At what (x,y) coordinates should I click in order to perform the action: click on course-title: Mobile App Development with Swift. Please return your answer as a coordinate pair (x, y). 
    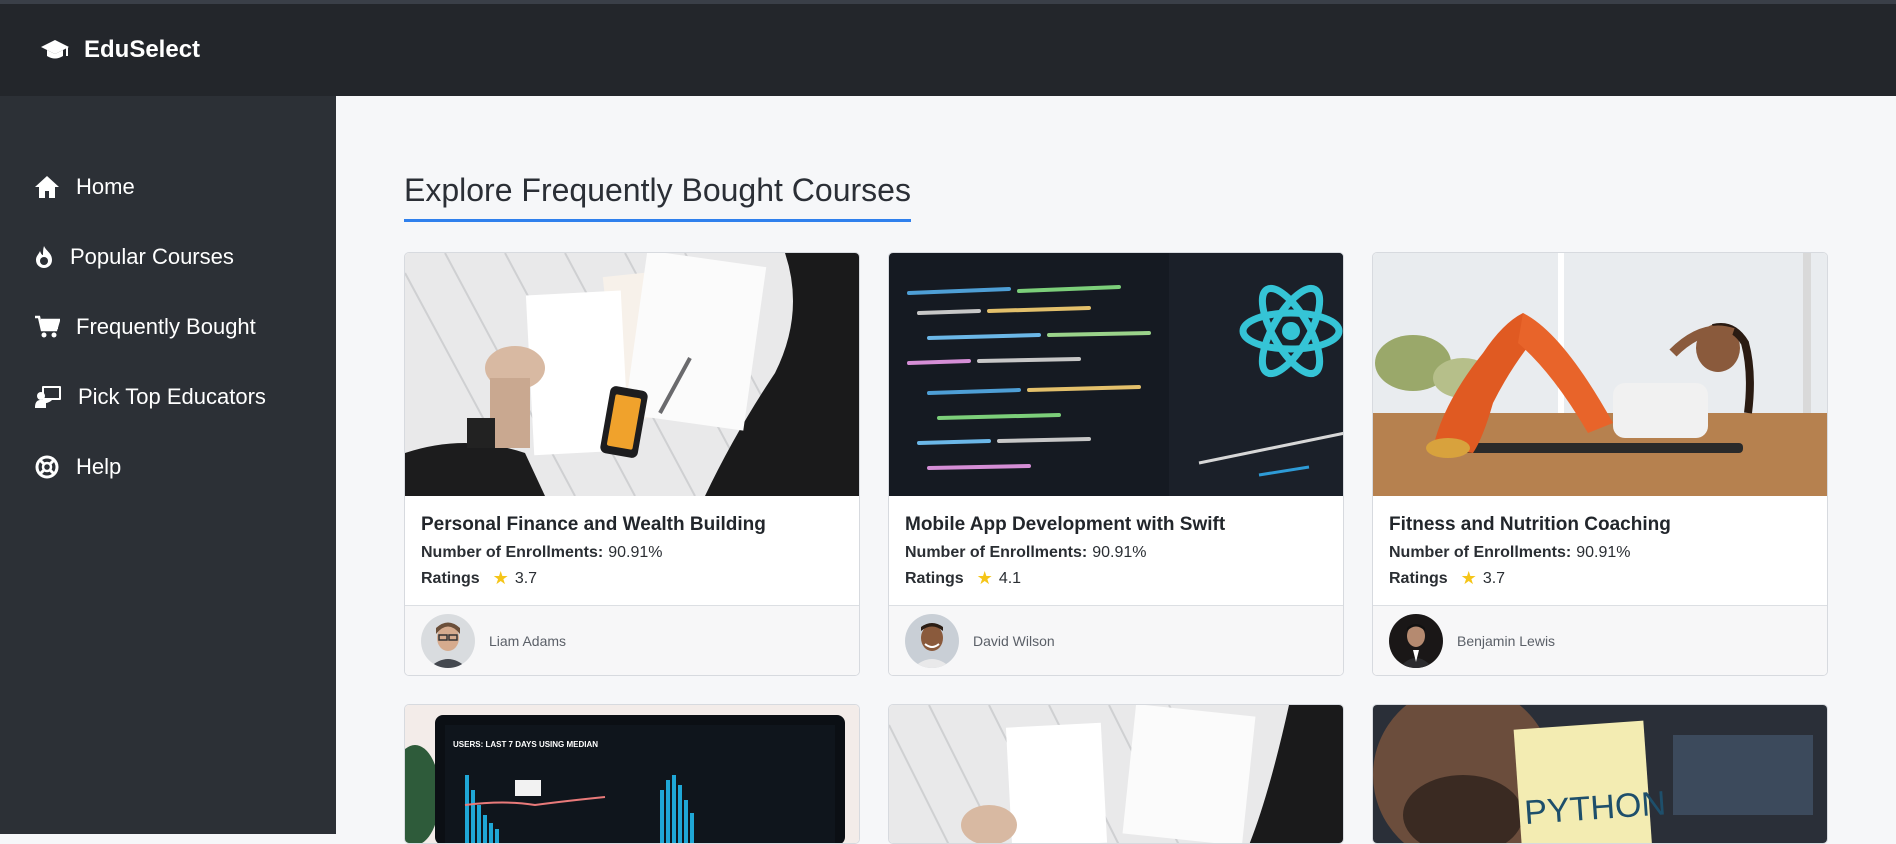
    Looking at the image, I should click on (1116, 525).